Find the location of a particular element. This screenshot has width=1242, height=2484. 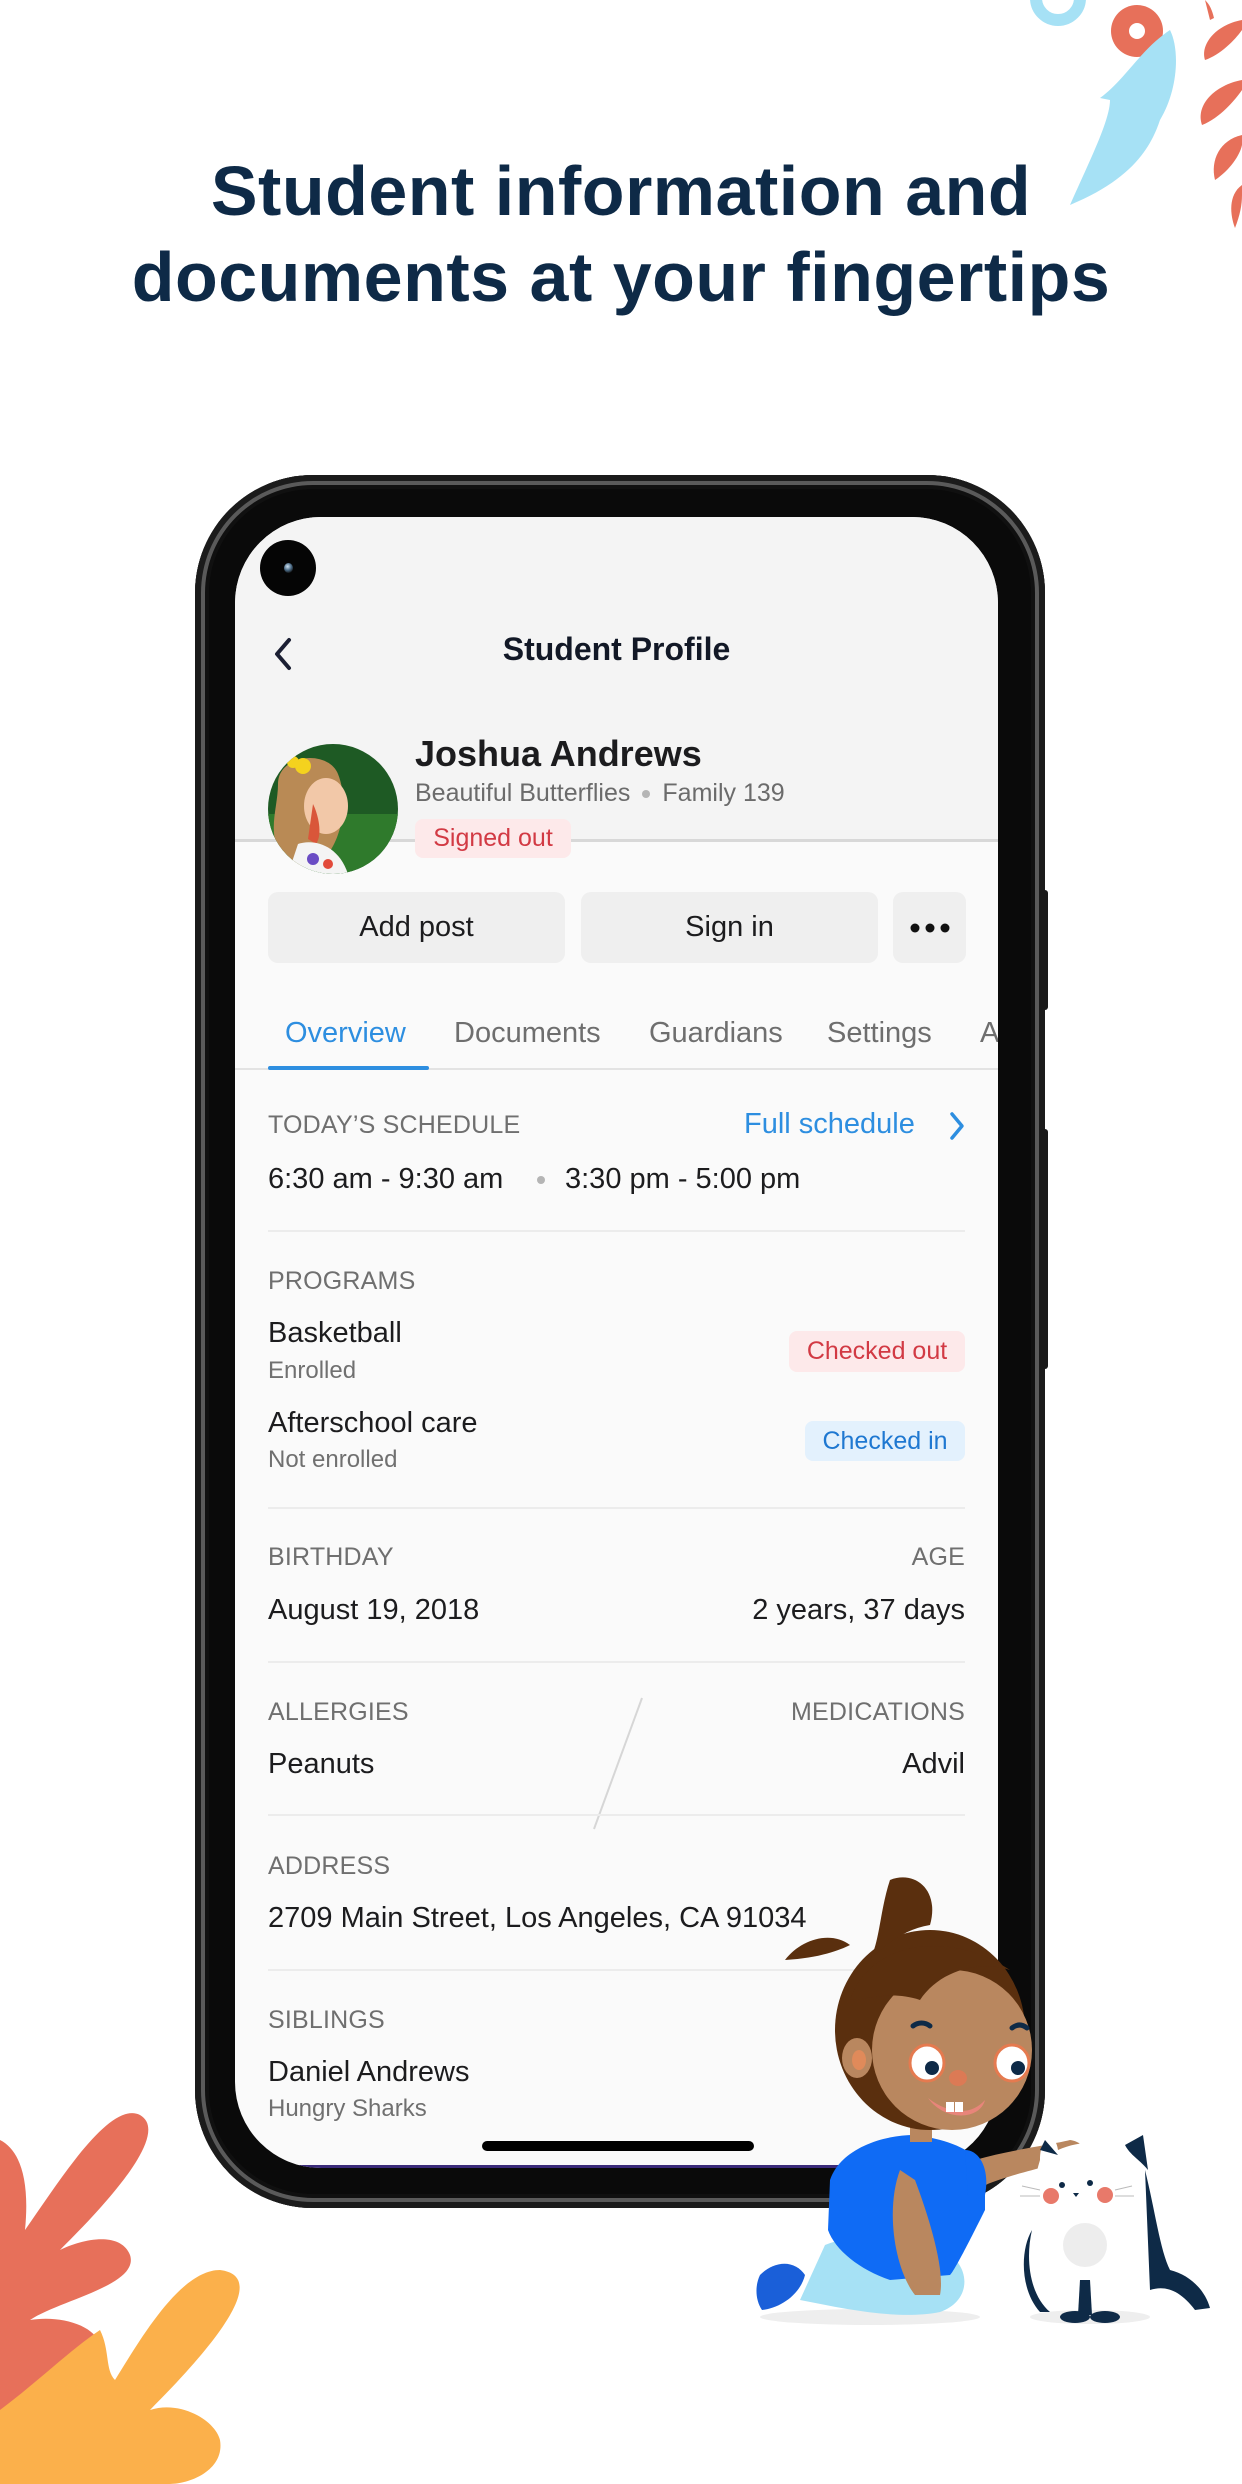

allergies-value: Peanuts is located at coordinates (321, 1764).